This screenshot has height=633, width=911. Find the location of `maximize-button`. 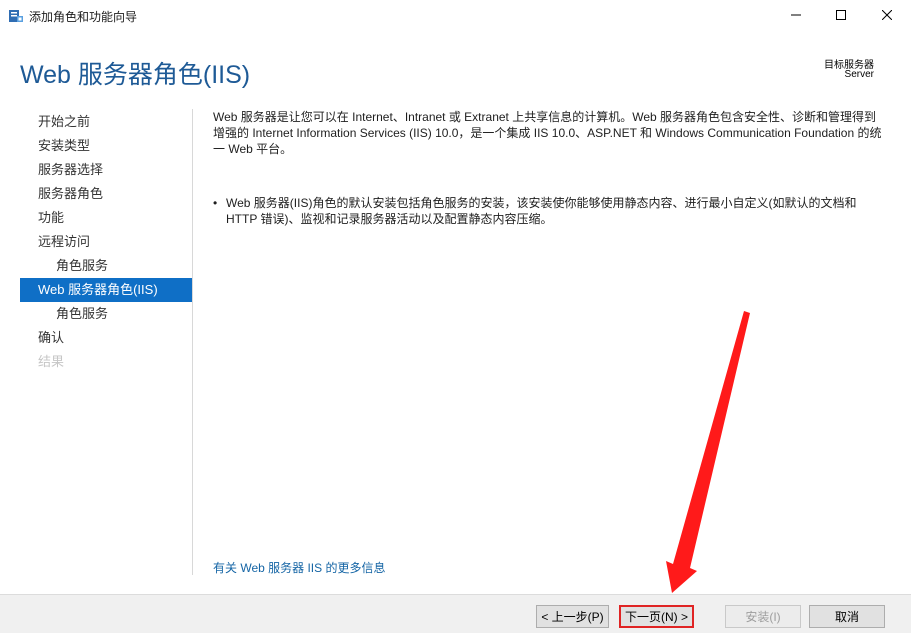

maximize-button is located at coordinates (841, 15).